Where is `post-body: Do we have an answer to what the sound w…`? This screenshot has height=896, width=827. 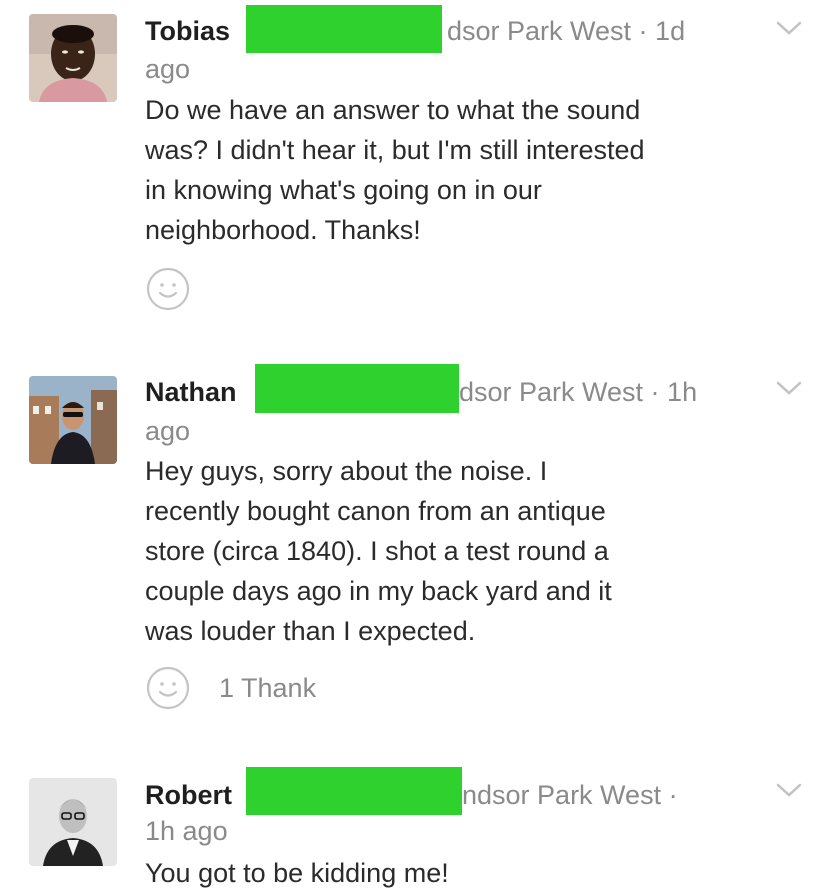 post-body: Do we have an answer to what the sound w… is located at coordinates (395, 170).